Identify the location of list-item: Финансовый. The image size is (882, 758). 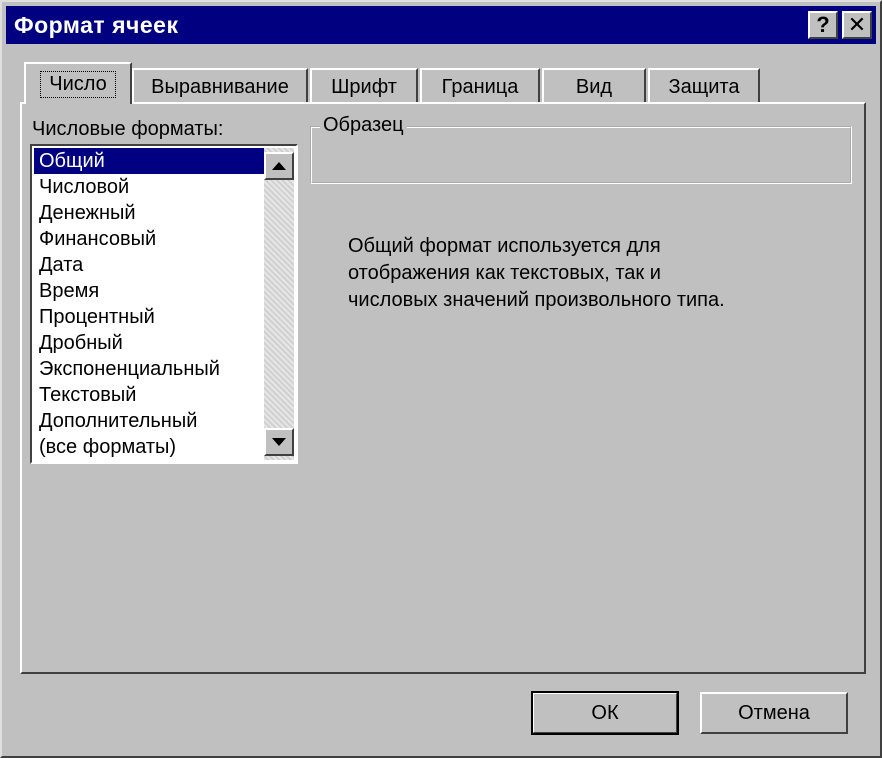
(149, 239).